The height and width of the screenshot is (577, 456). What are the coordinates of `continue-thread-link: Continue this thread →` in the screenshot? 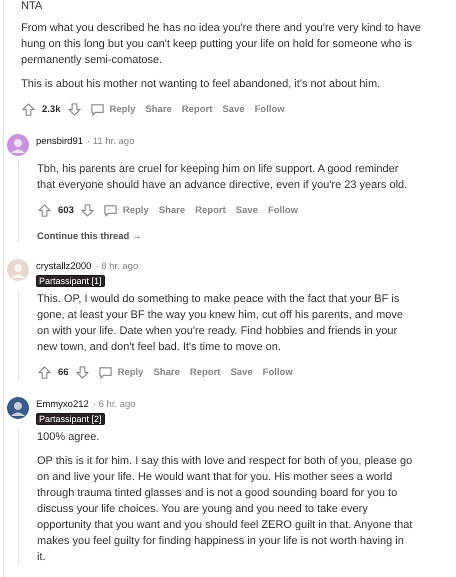 It's located at (226, 236).